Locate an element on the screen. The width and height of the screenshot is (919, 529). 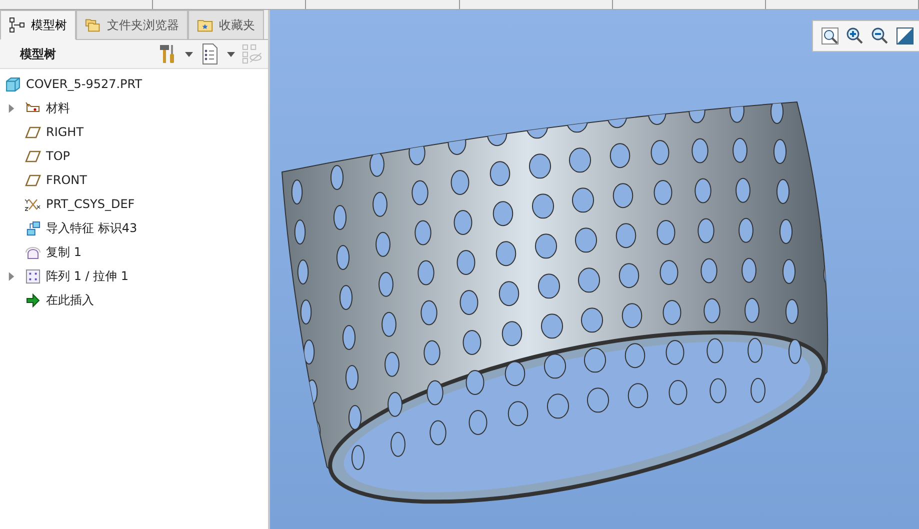
tree-item-label: RIGHT is located at coordinates (65, 132).